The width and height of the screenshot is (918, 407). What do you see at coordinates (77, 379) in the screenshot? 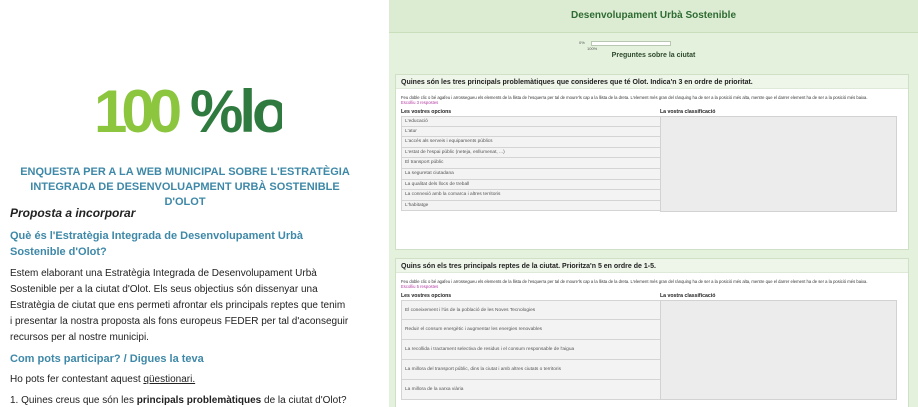
I see `participate-prefix: Ho pots fer contestant aquest` at bounding box center [77, 379].